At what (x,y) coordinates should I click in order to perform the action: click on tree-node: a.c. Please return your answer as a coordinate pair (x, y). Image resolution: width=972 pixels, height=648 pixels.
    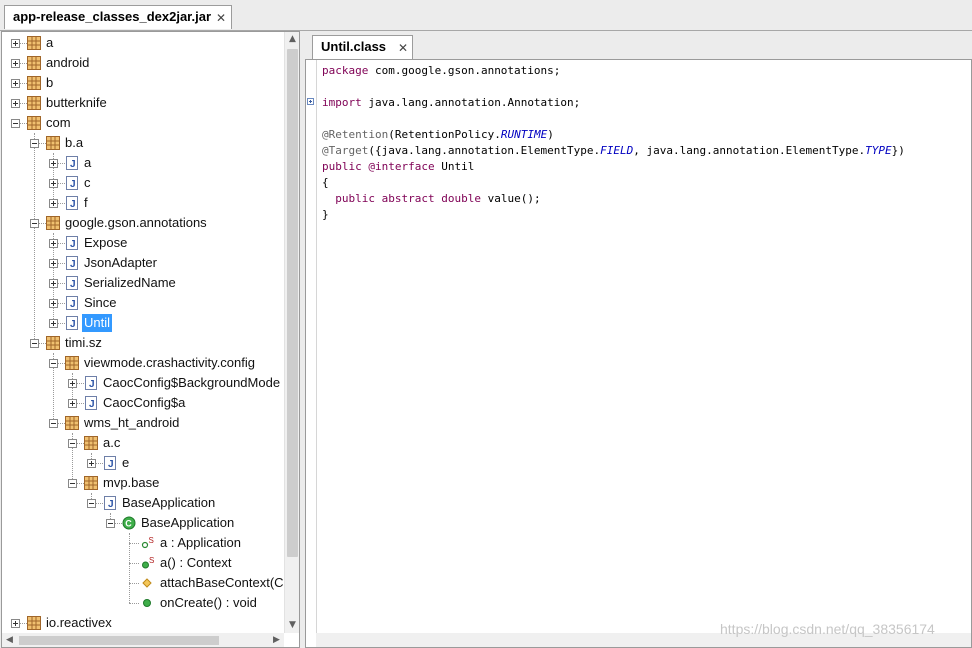
    Looking at the image, I should click on (142, 443).